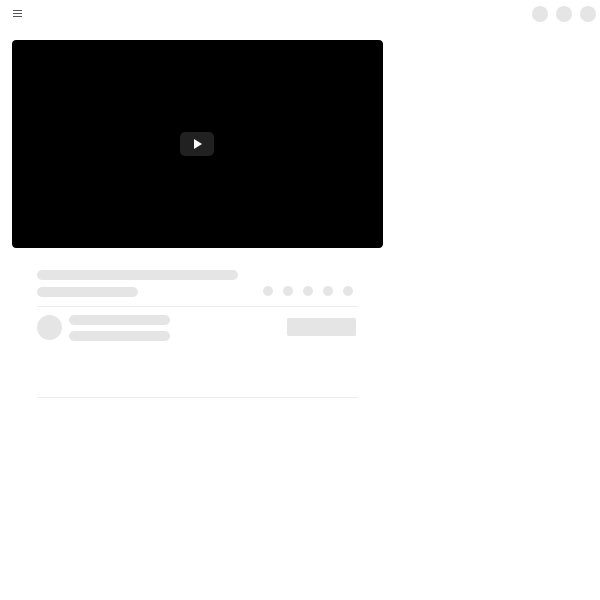 The width and height of the screenshot is (600, 600). I want to click on video-title-placeholder, so click(137, 275).